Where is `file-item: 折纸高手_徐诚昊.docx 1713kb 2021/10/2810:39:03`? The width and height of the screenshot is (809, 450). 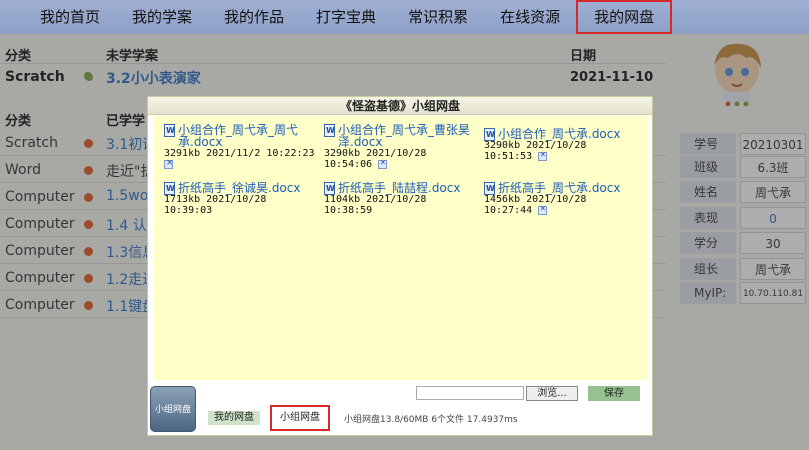
file-item: 折纸高手_徐诚昊.docx 1713kb 2021/10/2810:39:03 is located at coordinates (242, 199).